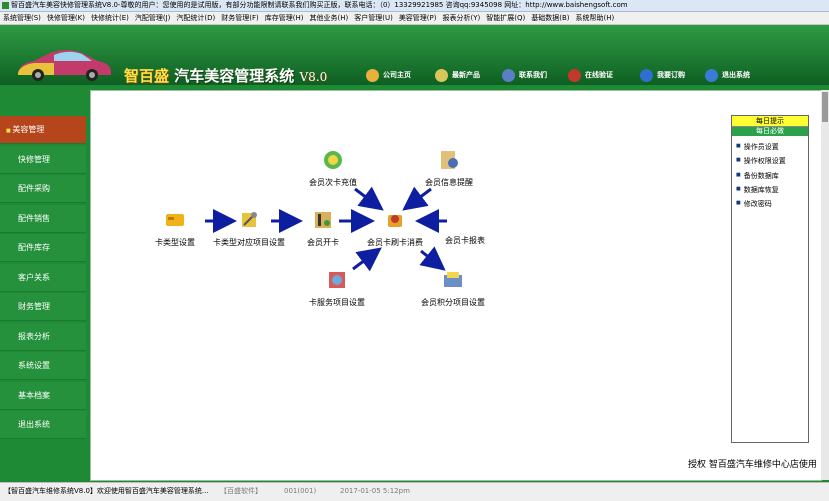  What do you see at coordinates (34, 247) in the screenshot?
I see `sidebar-item-label: 配件库存` at bounding box center [34, 247].